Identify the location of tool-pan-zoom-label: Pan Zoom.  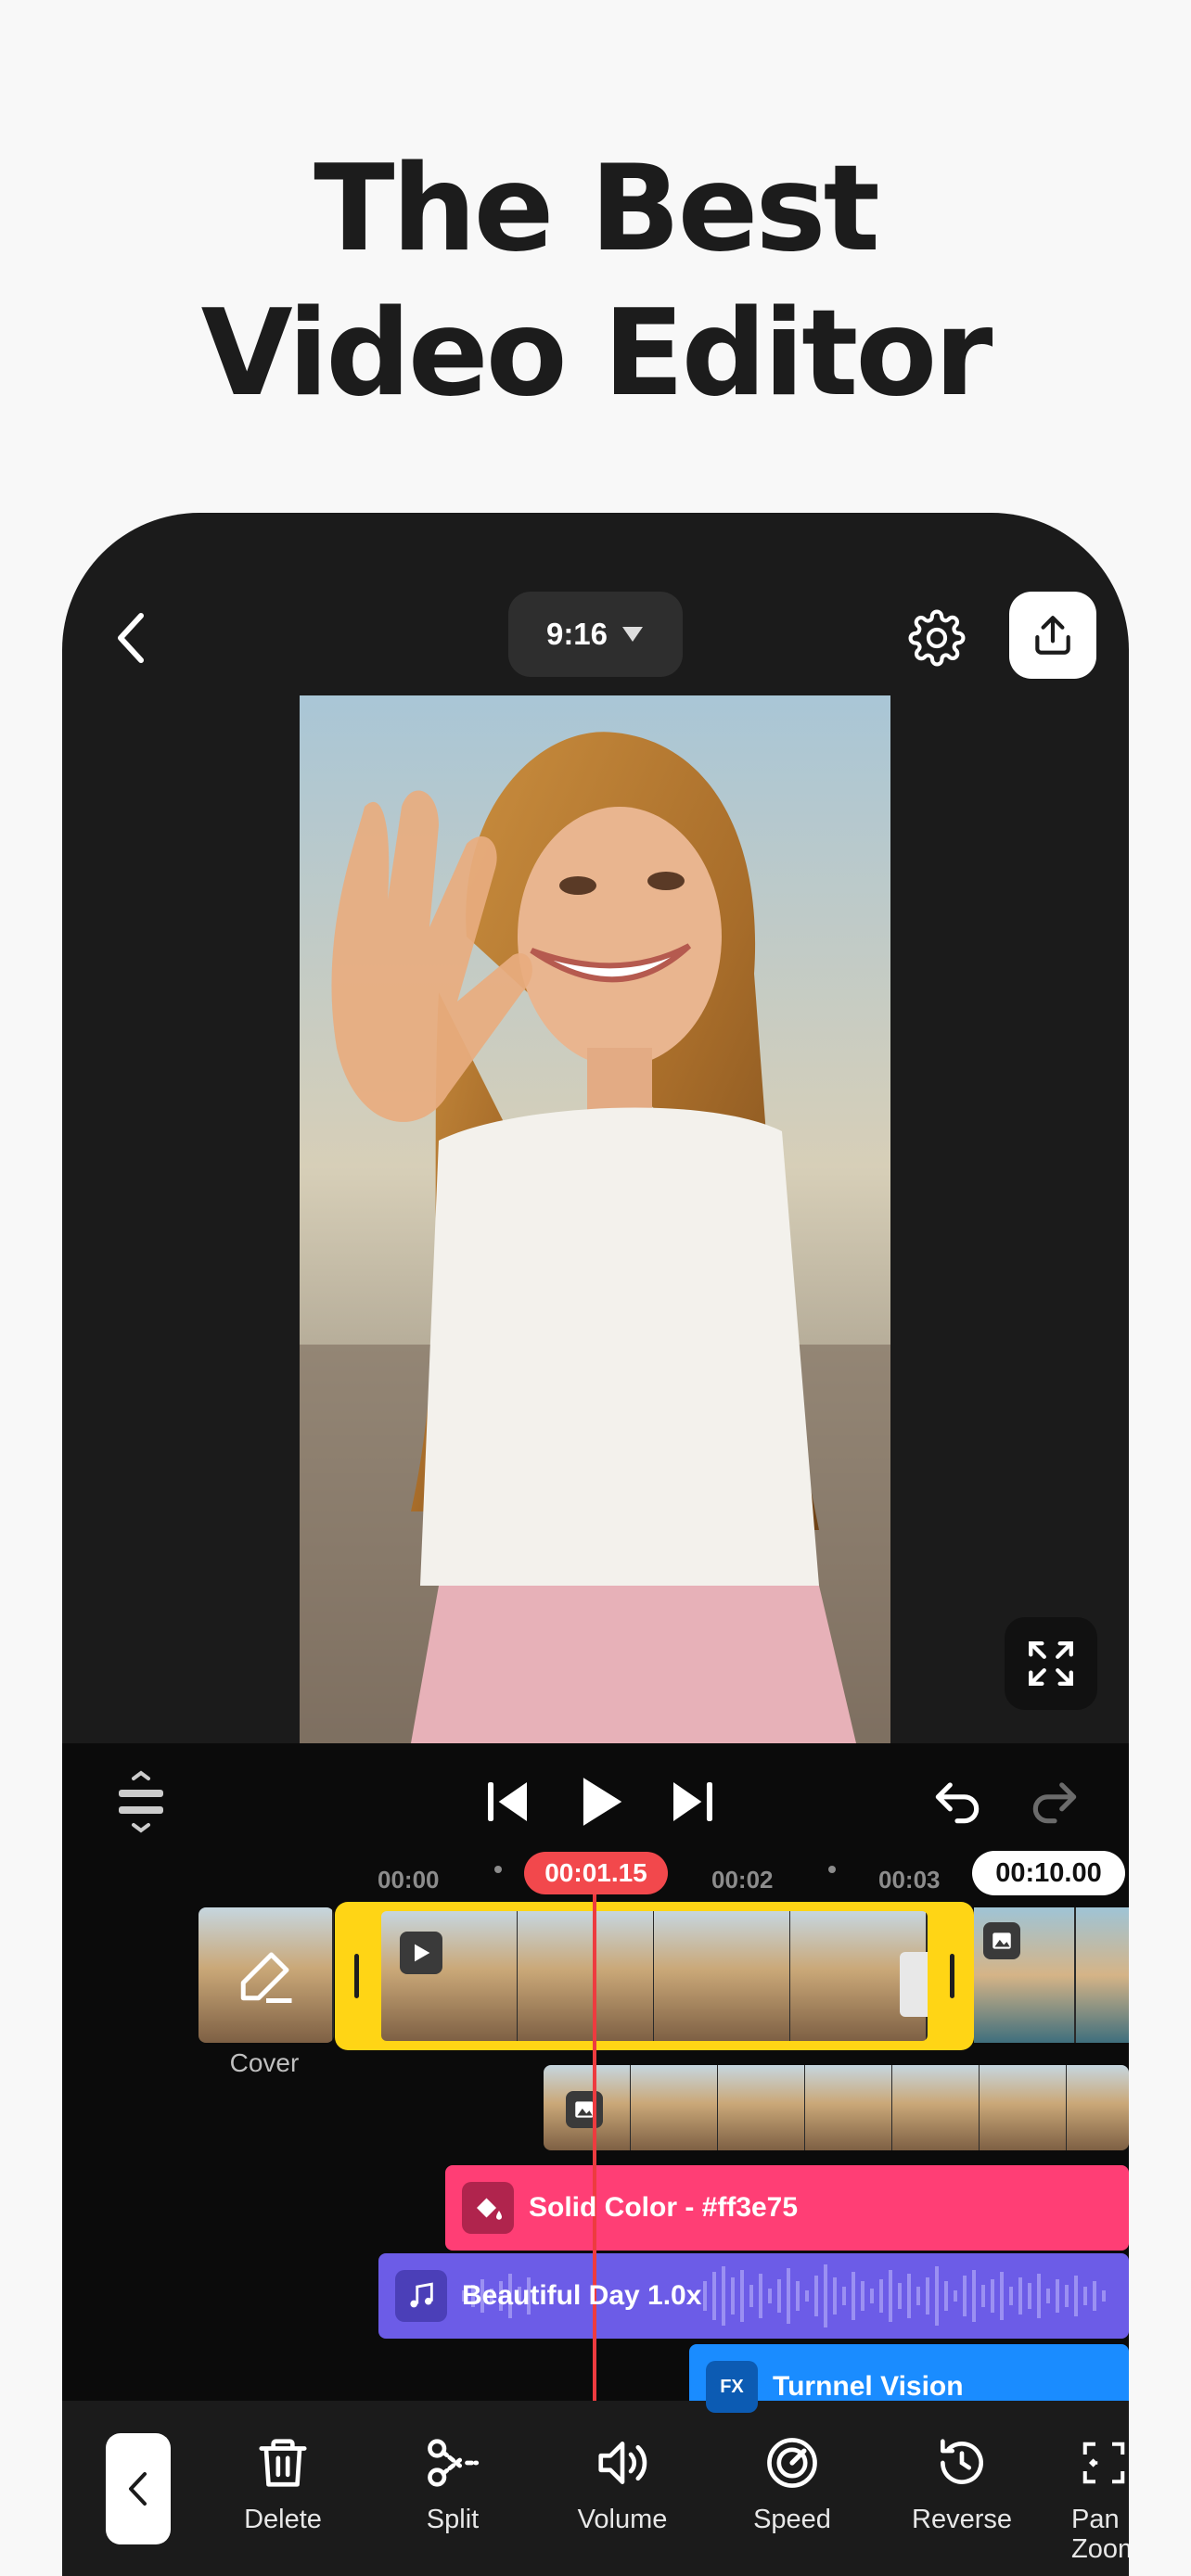
(1100, 2534).